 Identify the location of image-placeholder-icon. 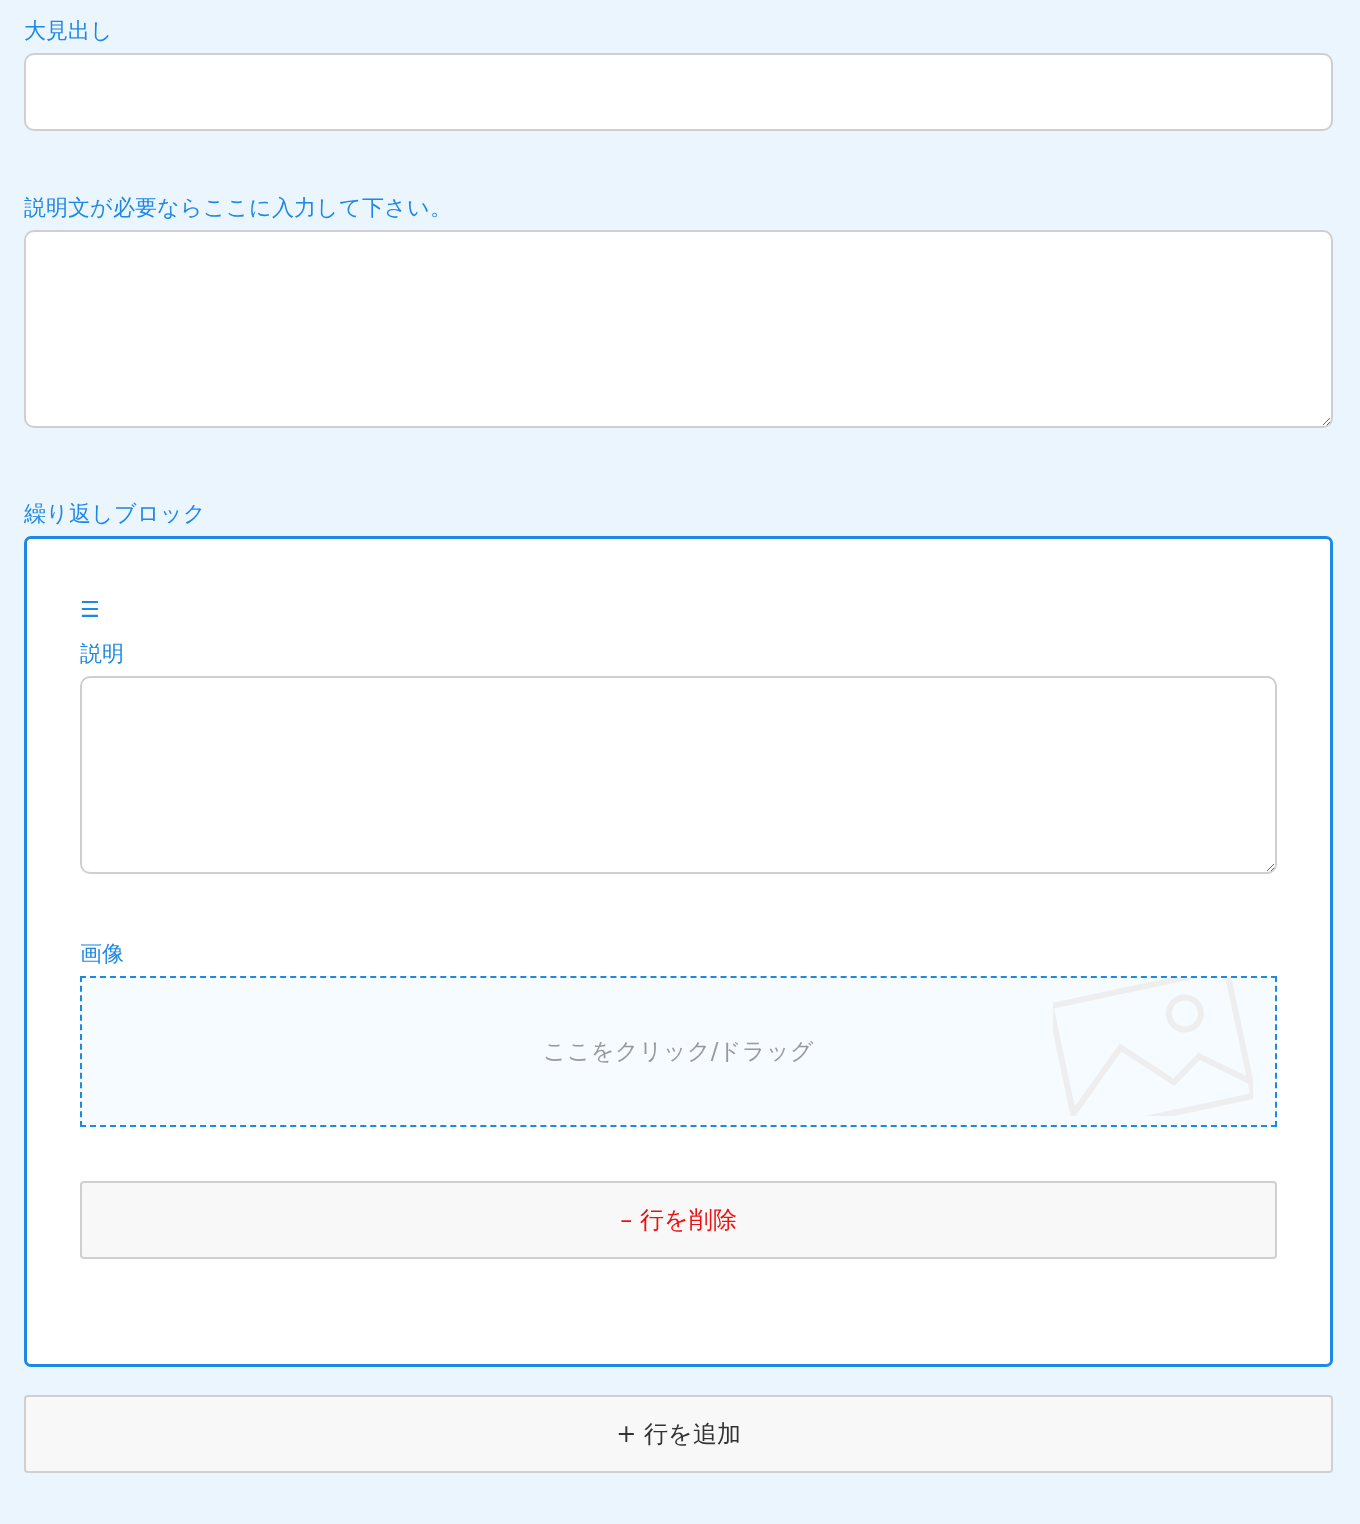
(1153, 1047).